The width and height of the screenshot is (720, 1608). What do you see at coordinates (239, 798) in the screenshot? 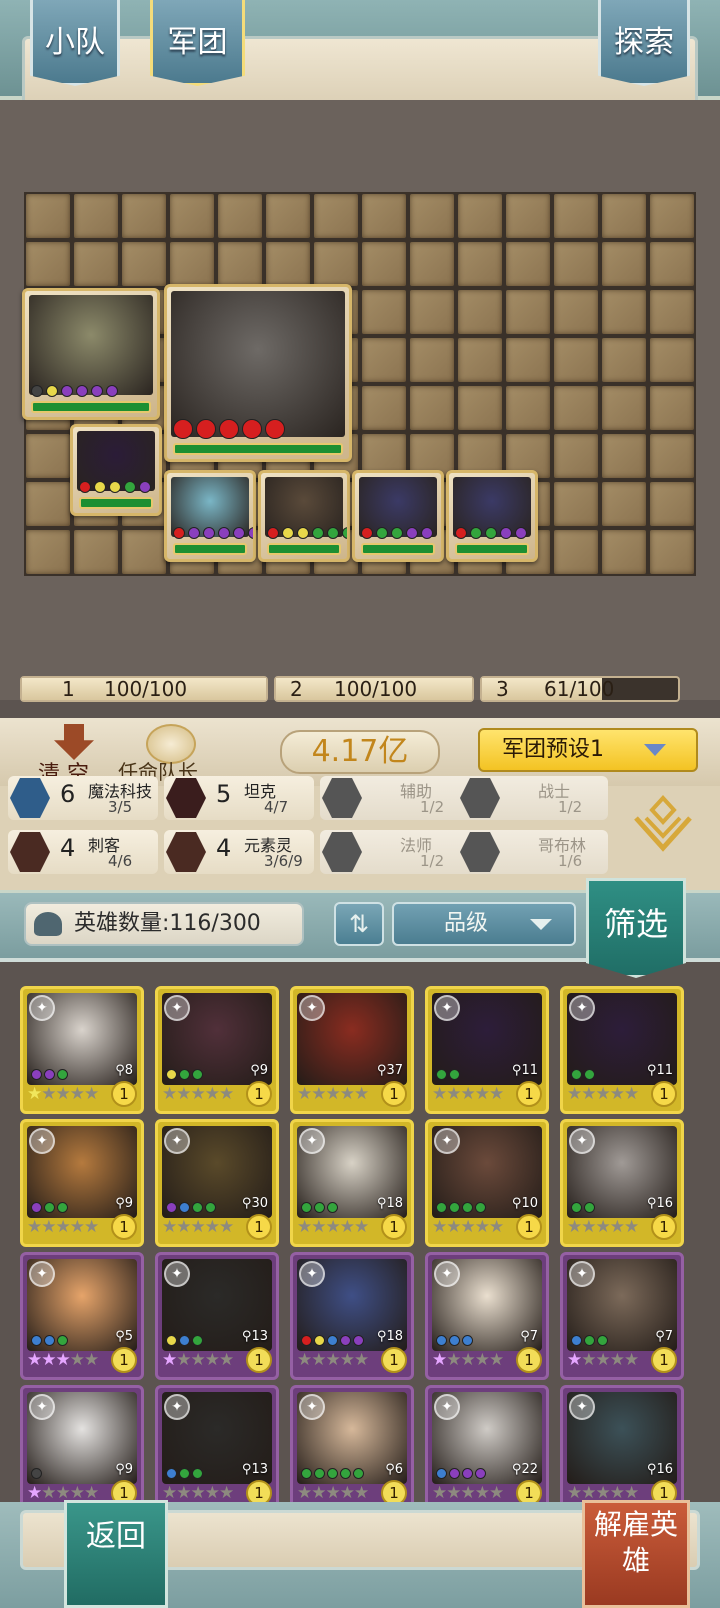
I see `trait-item: 5 坦克 4/7` at bounding box center [239, 798].